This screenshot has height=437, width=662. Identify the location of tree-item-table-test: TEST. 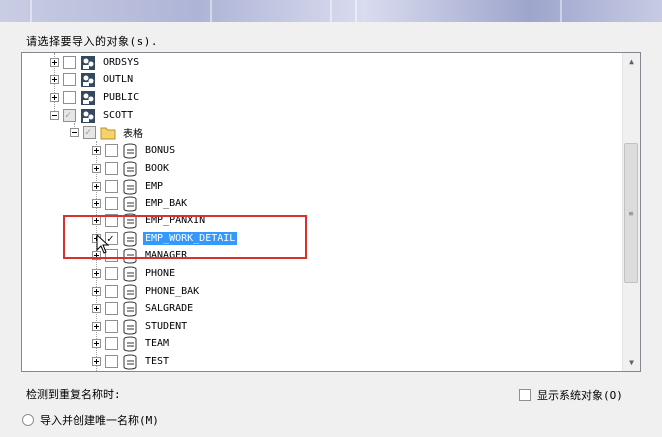
(131, 361).